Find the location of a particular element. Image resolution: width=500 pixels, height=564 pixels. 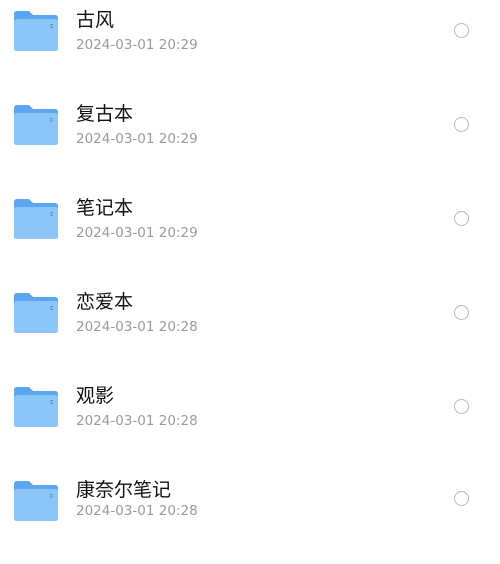

folder-name: 古风 is located at coordinates (95, 20).